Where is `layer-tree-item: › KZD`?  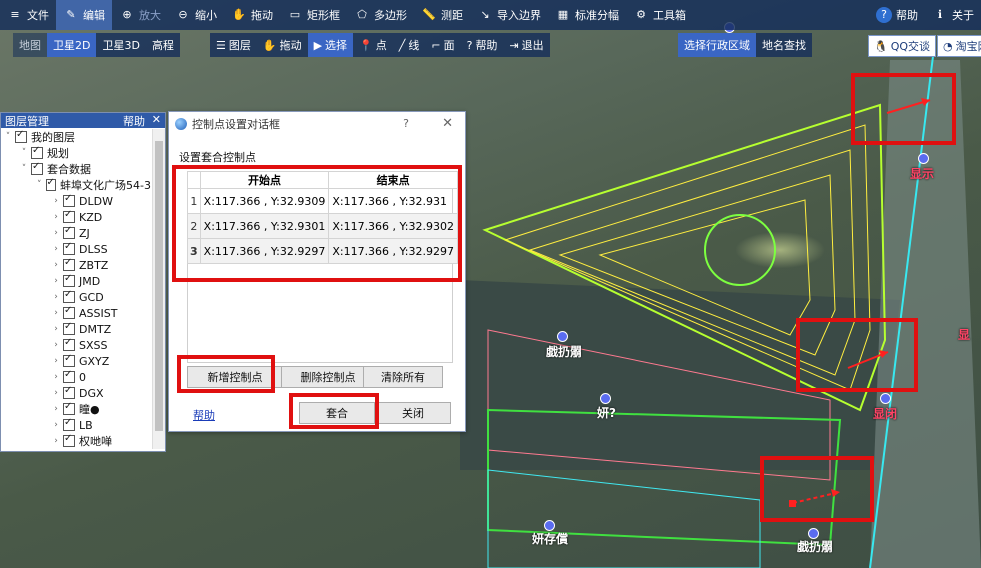 layer-tree-item: › KZD is located at coordinates (76, 217).